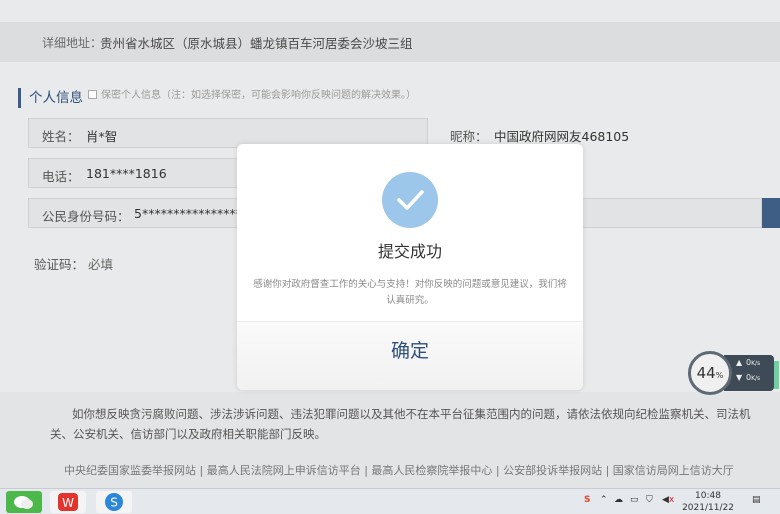  What do you see at coordinates (410, 356) in the screenshot?
I see `confirm-button: 确定` at bounding box center [410, 356].